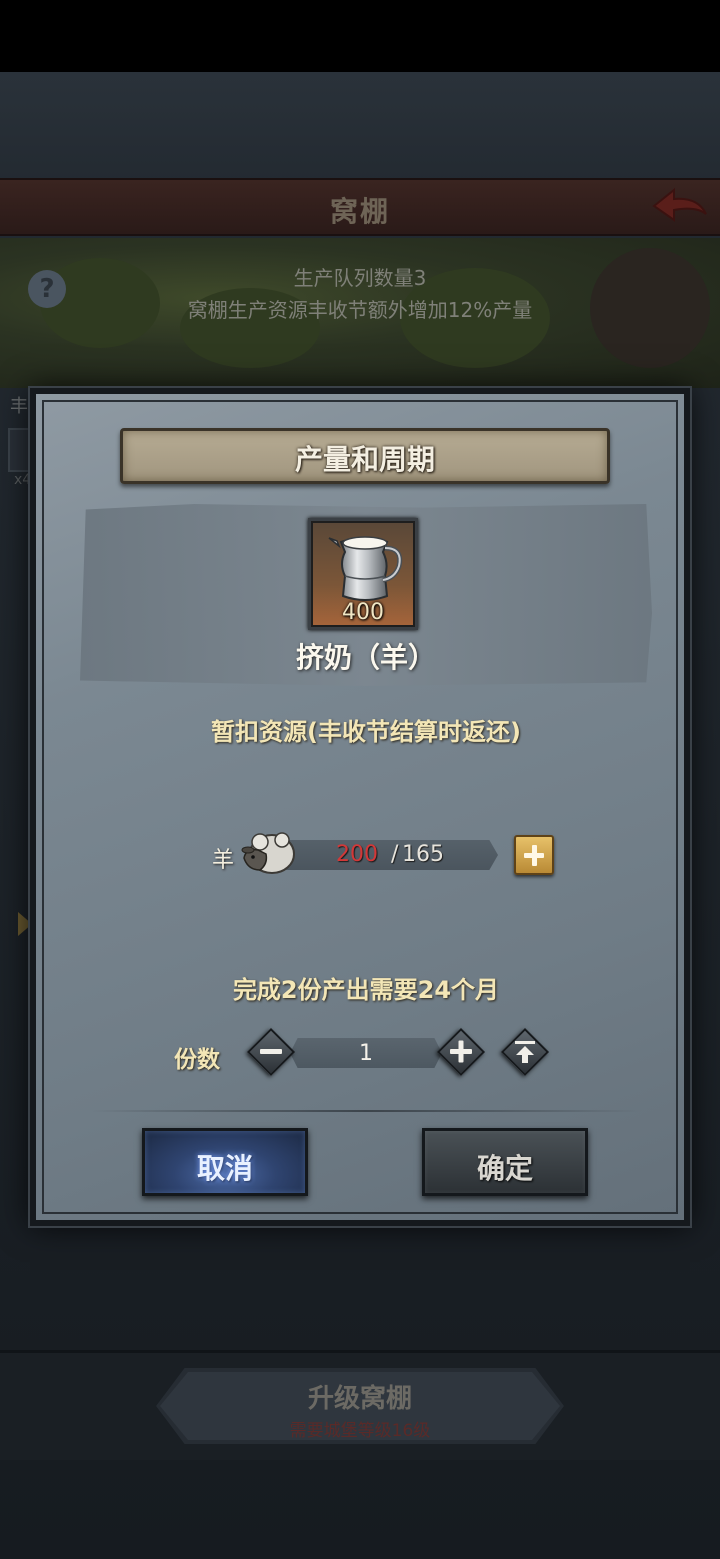 This screenshot has height=1559, width=720. I want to click on milk-jug-icon, so click(365, 568).